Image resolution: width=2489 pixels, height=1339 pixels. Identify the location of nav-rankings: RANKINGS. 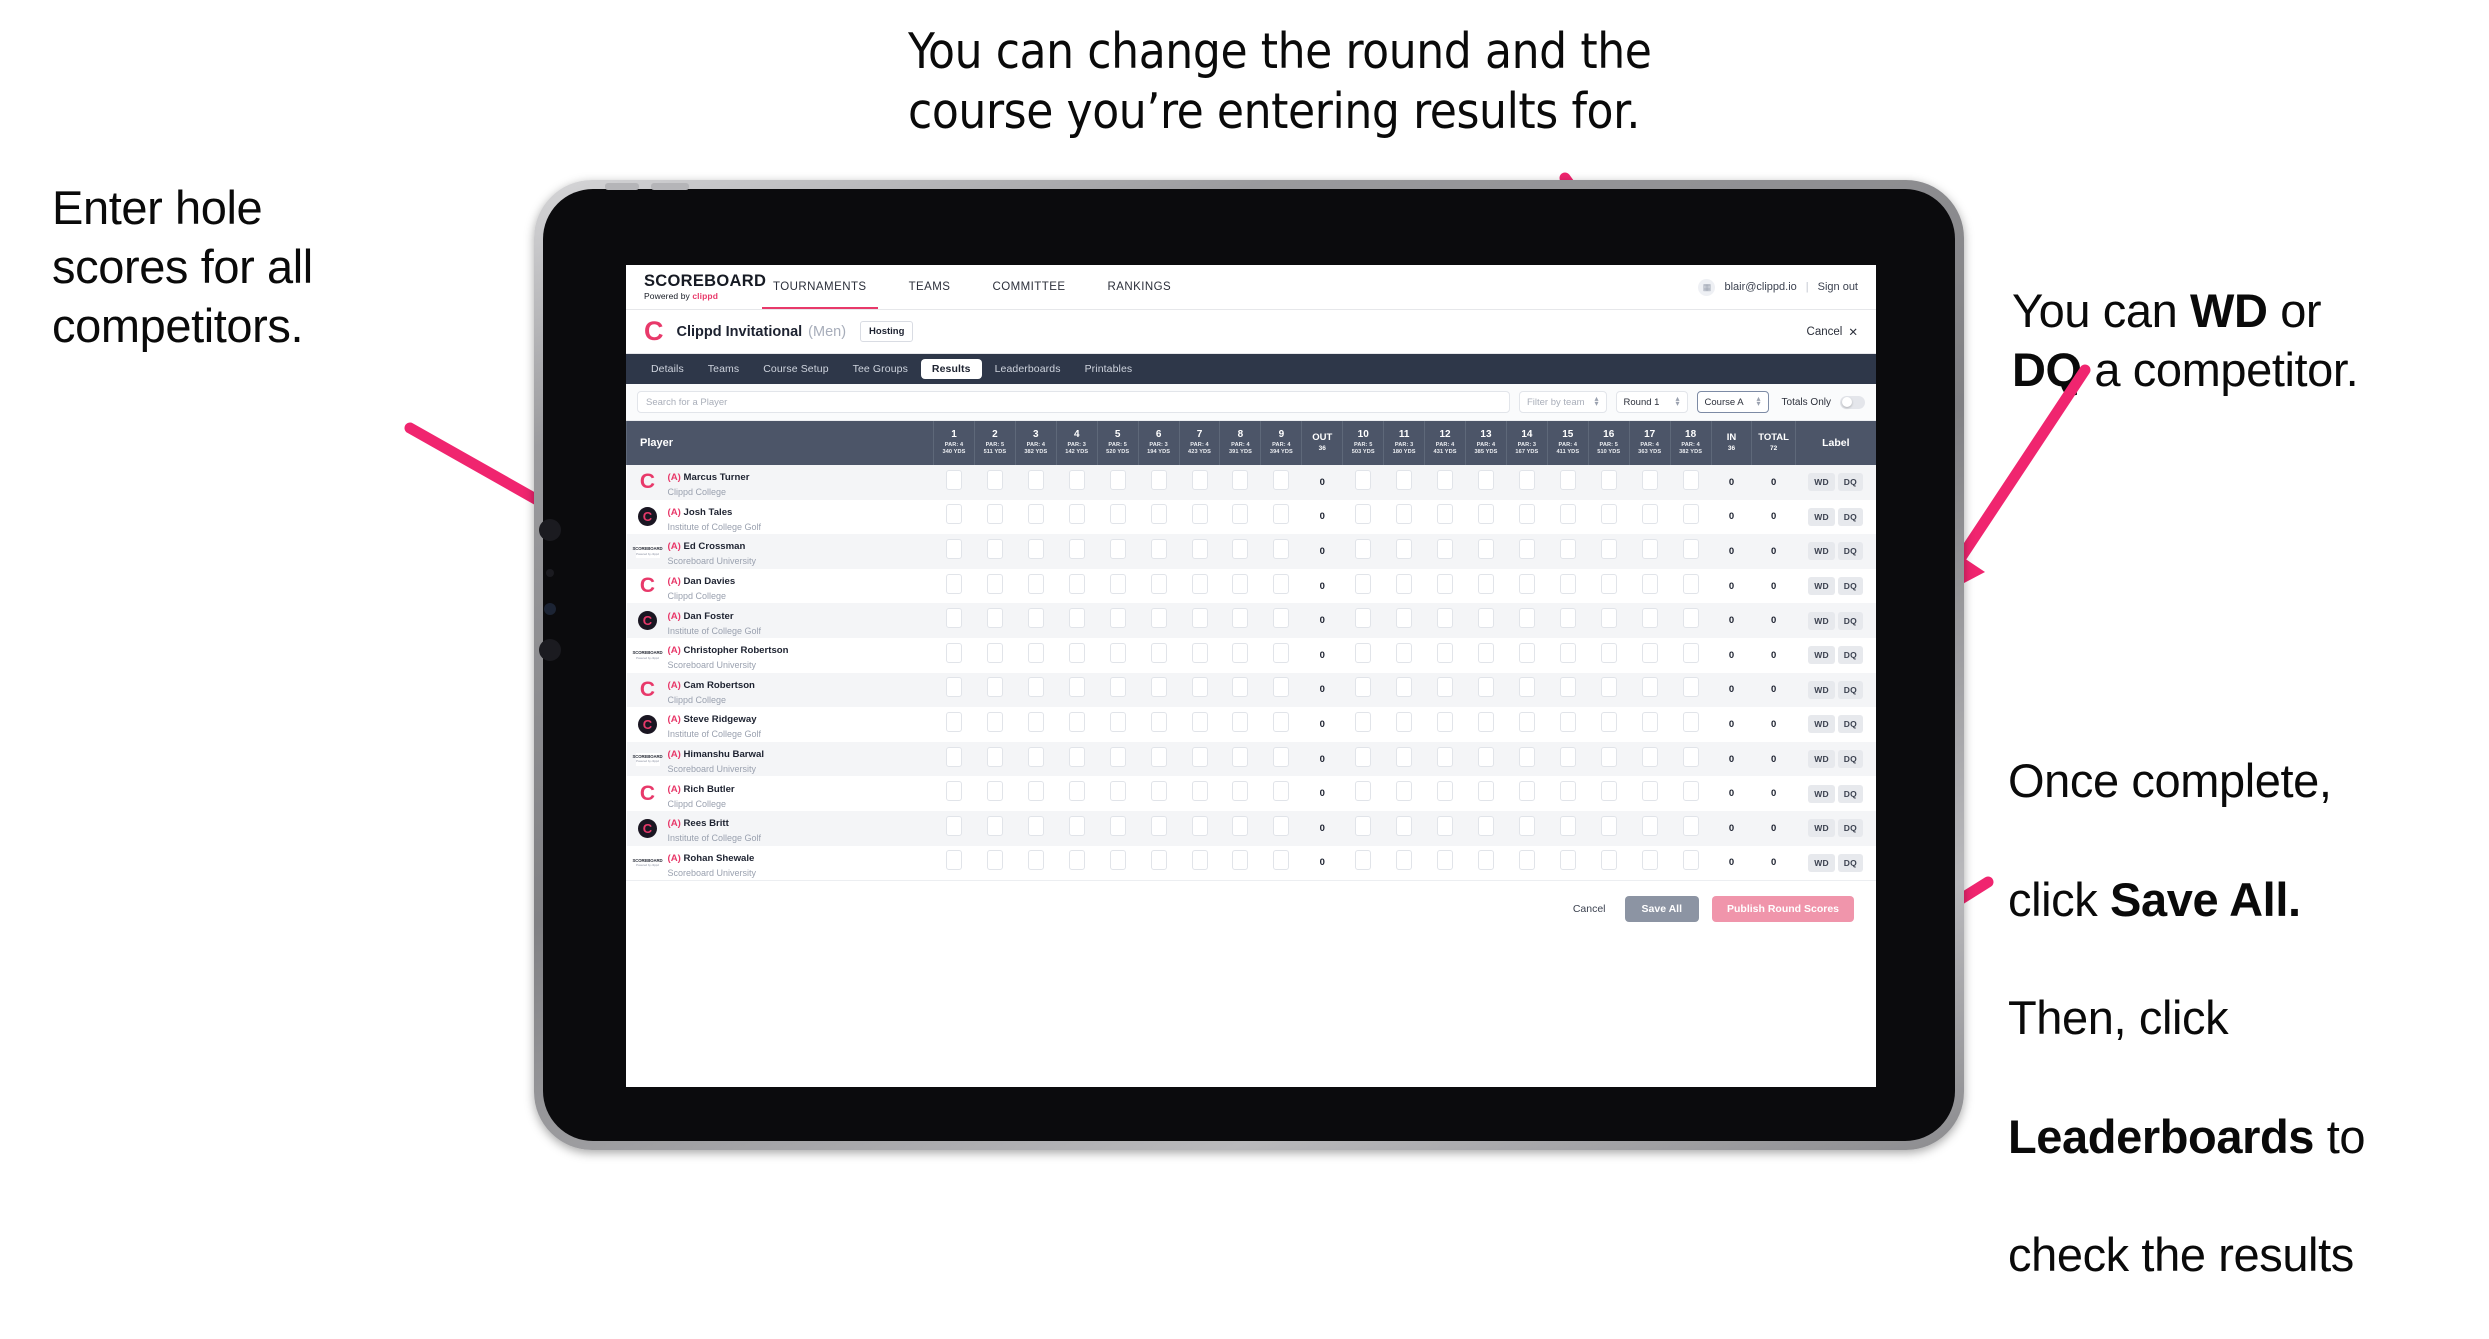
(1139, 287).